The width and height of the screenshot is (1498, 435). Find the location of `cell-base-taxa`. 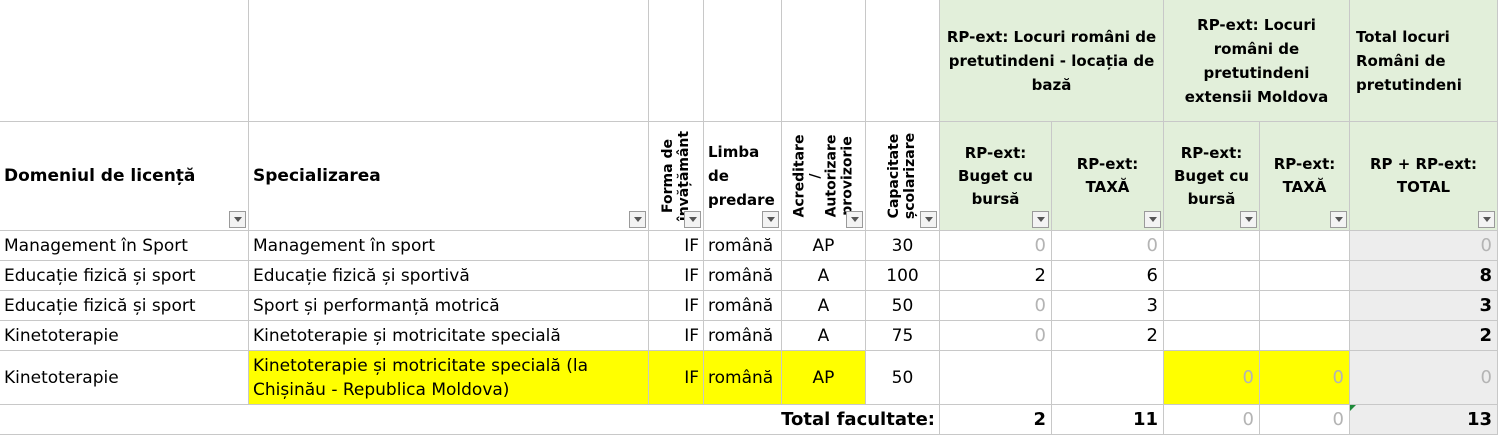

cell-base-taxa is located at coordinates (1108, 378).